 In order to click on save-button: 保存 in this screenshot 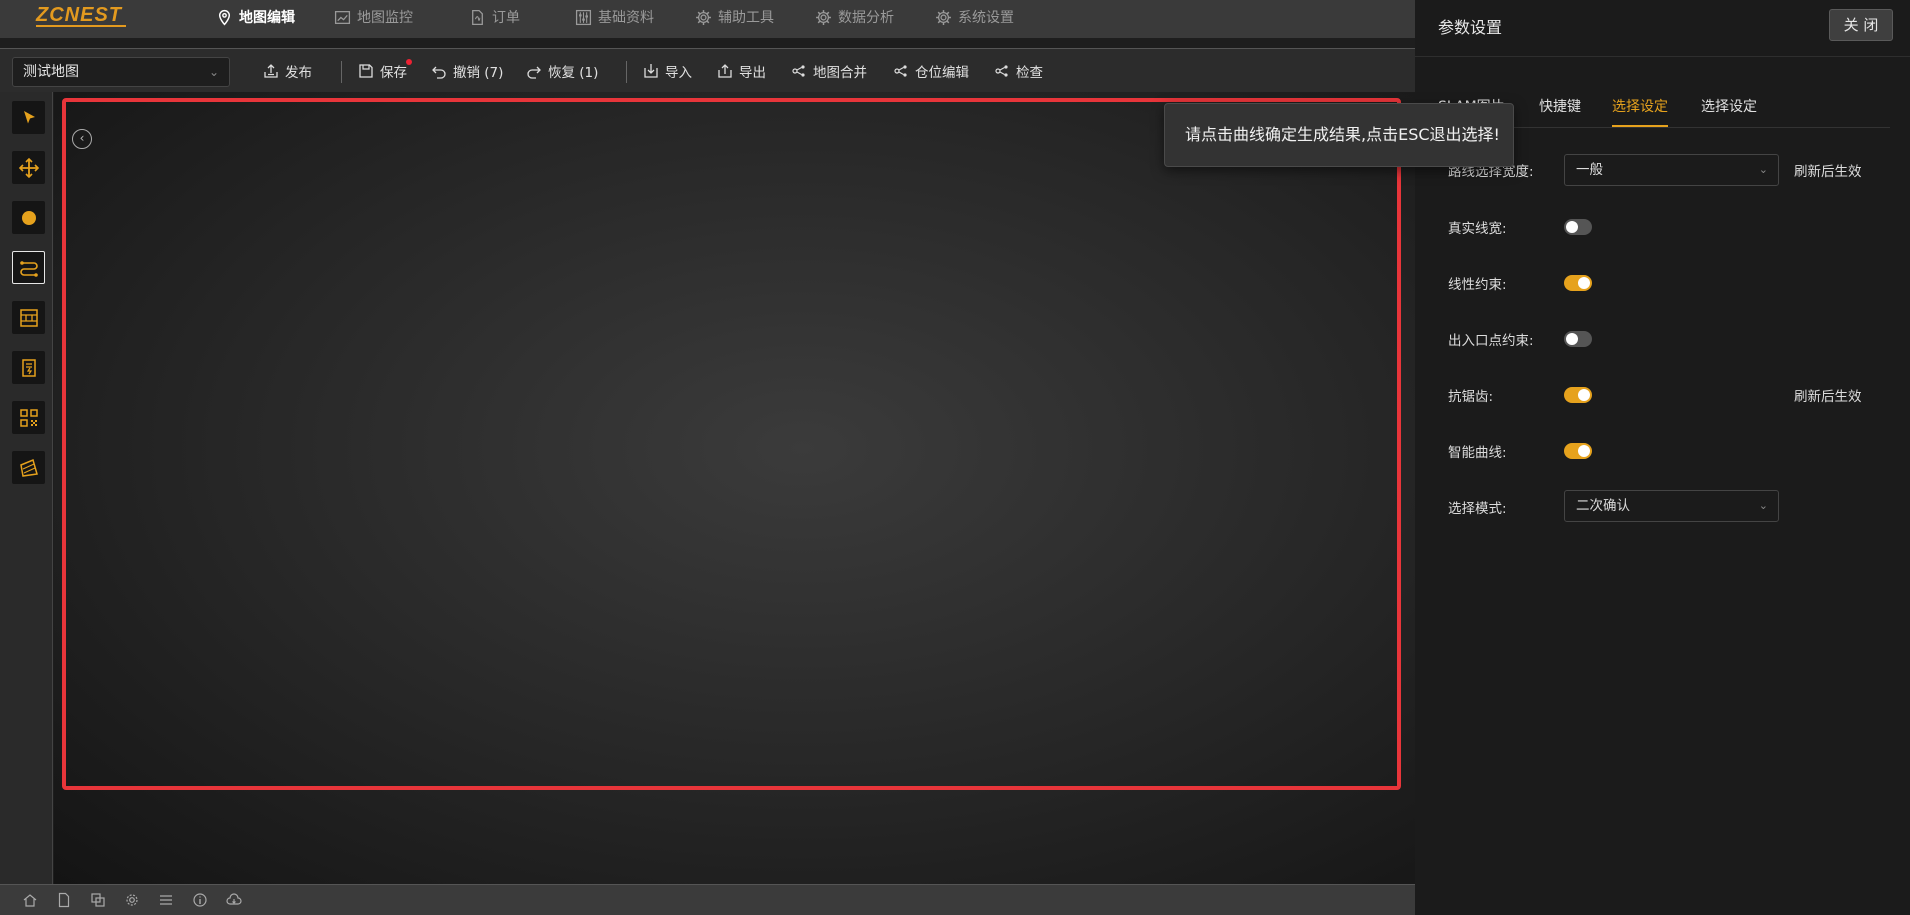, I will do `click(385, 71)`.